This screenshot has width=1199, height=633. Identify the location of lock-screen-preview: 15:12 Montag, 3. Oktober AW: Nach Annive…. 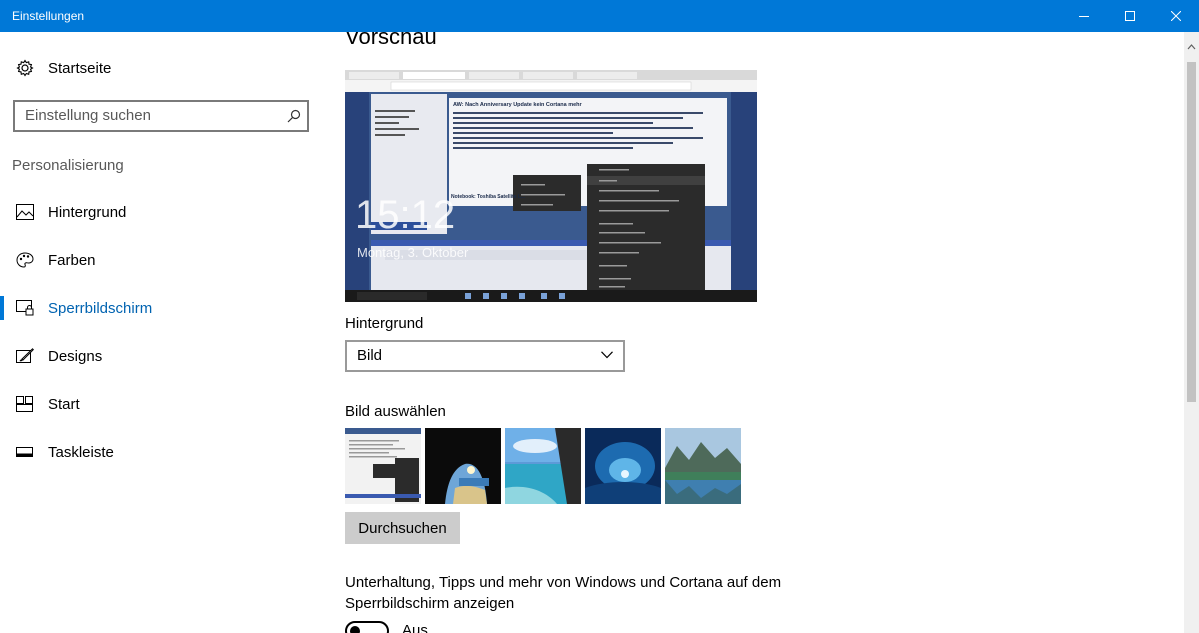
(551, 186).